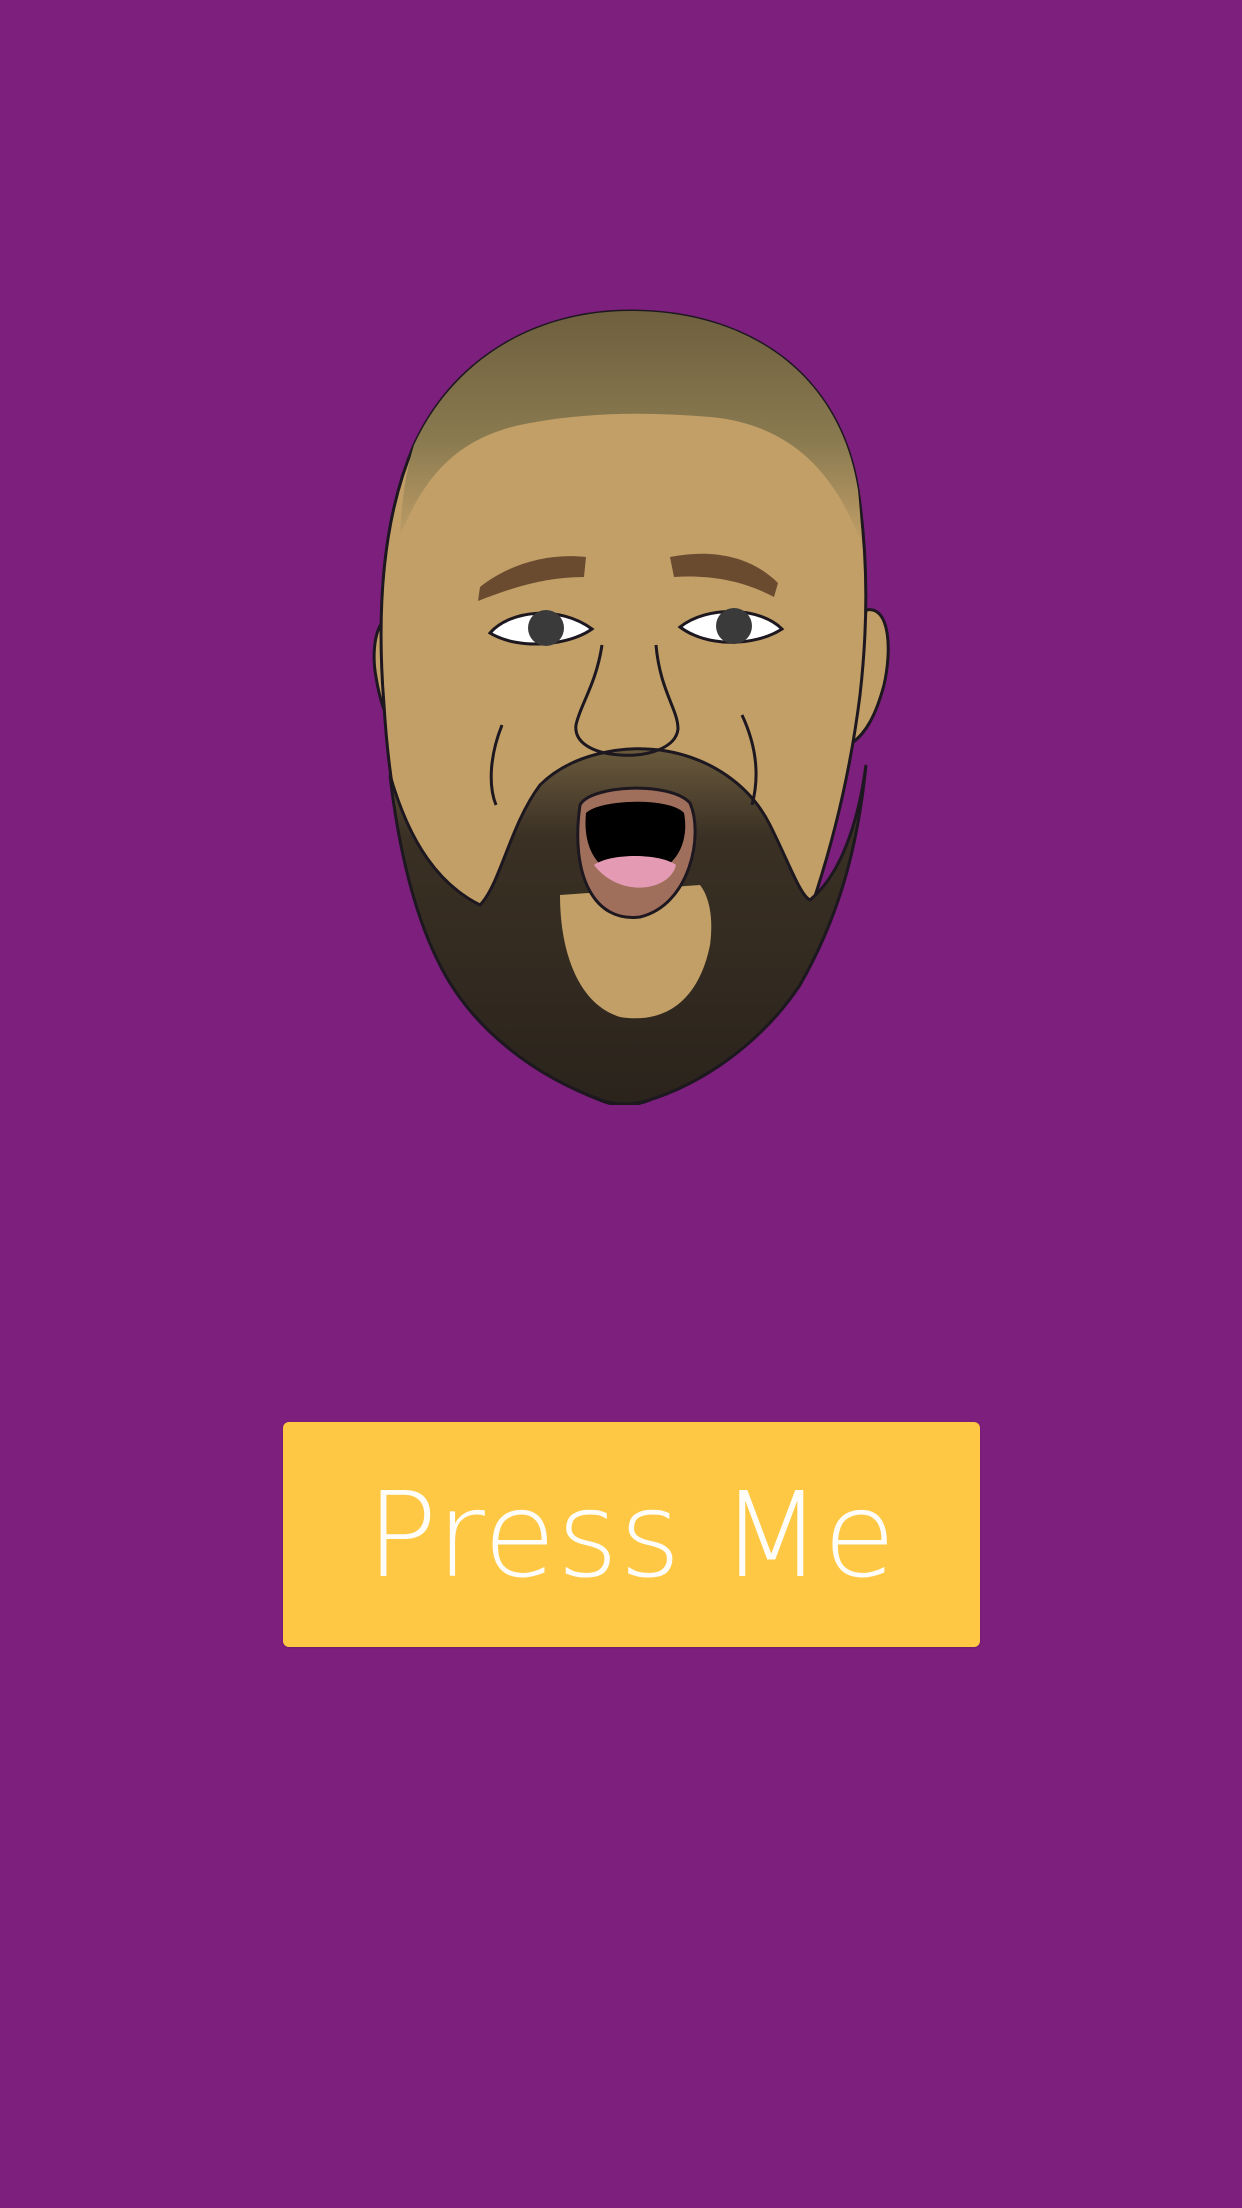  I want to click on press-me-label: Press Me, so click(631, 1534).